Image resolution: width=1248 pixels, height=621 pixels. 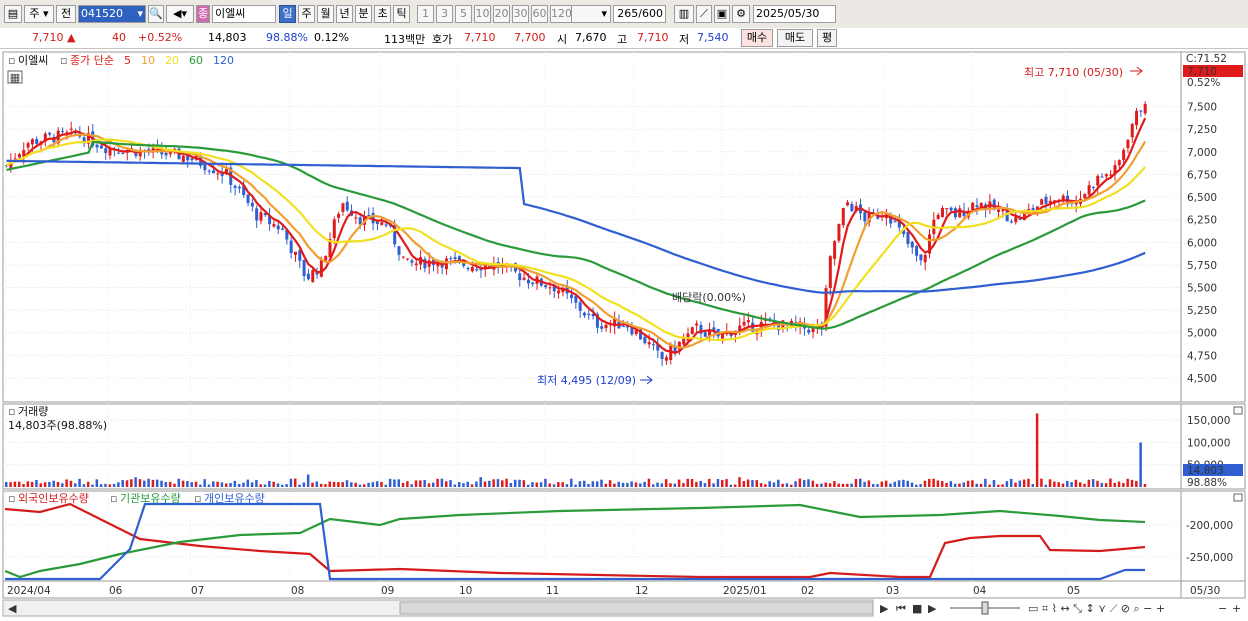 I want to click on dividend-annotation: 배당락(0.00%), so click(x=709, y=297).